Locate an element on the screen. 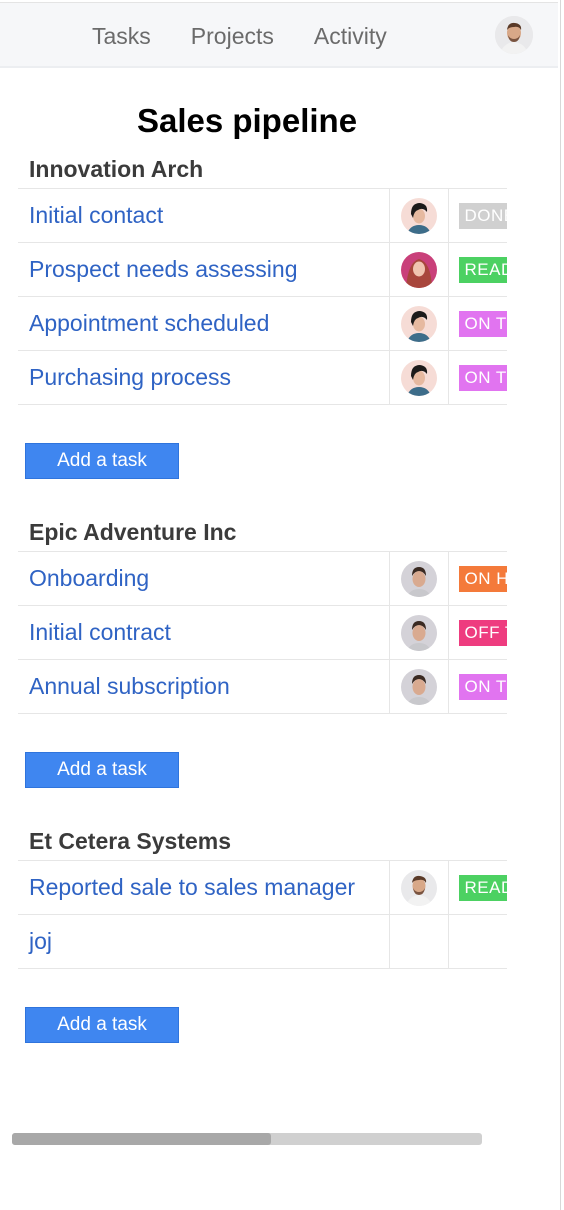 The width and height of the screenshot is (564, 1210). task-name-link: Appointment scheduled is located at coordinates (204, 323).